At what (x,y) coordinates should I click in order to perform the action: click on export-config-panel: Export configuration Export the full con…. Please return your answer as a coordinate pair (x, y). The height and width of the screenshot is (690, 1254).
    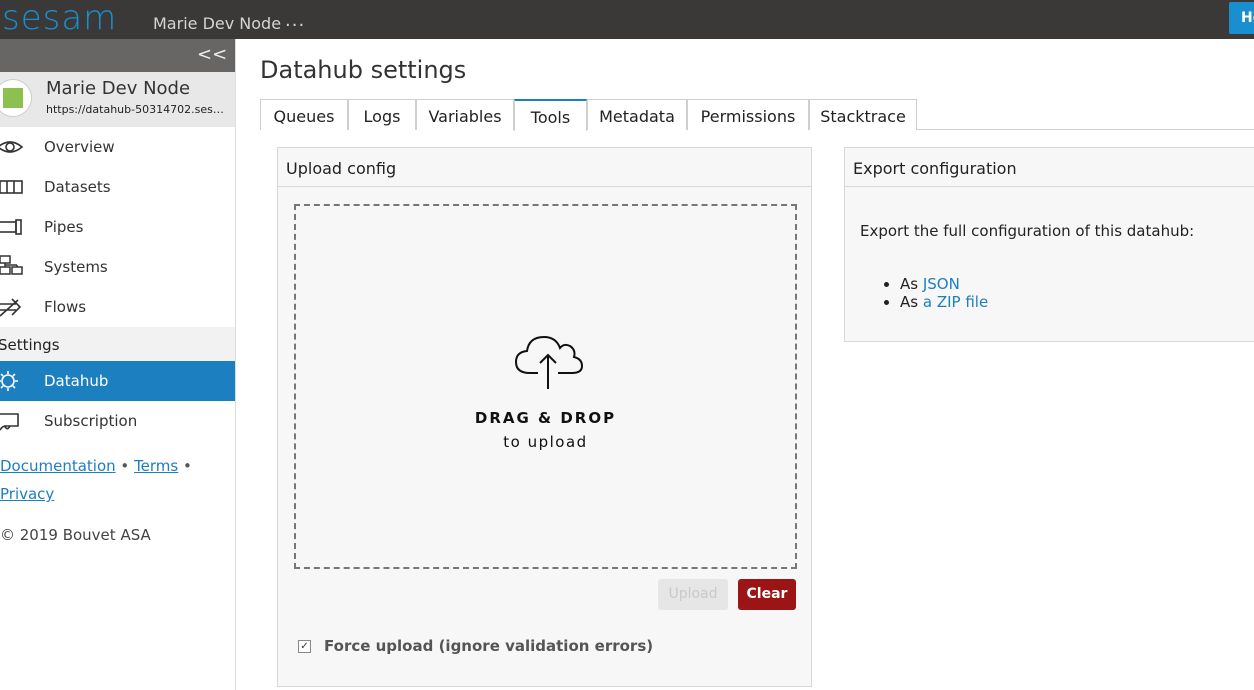
    Looking at the image, I should click on (1049, 244).